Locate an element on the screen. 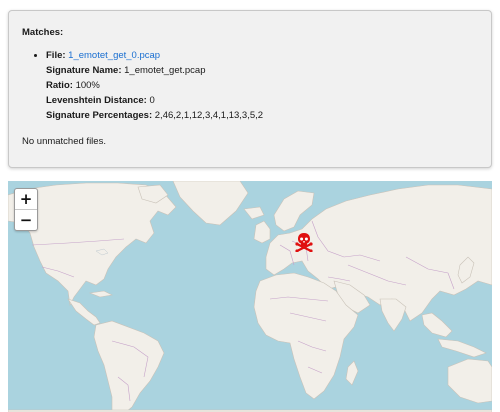 The image size is (500, 412). signature-name-label: Signature Name: is located at coordinates (84, 70).